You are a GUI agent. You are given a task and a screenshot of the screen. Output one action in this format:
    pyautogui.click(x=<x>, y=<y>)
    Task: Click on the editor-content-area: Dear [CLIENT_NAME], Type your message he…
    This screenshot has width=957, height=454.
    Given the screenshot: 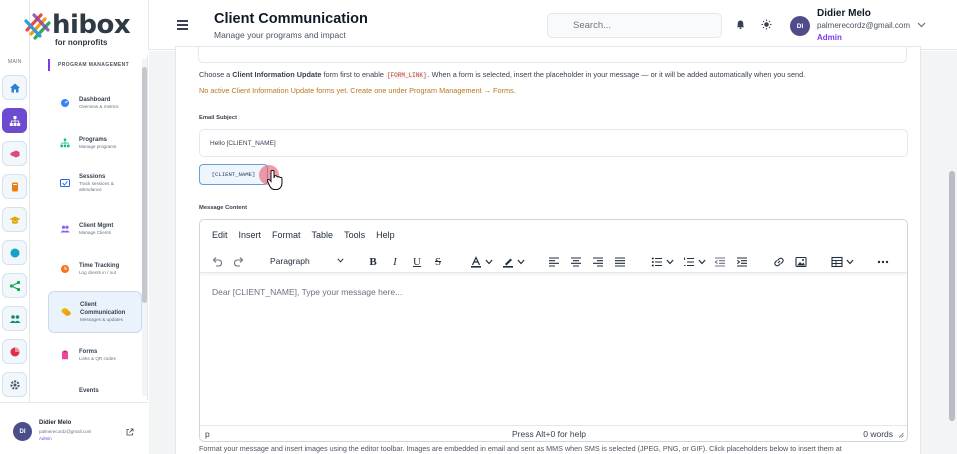 What is the action you would take?
    pyautogui.click(x=307, y=292)
    